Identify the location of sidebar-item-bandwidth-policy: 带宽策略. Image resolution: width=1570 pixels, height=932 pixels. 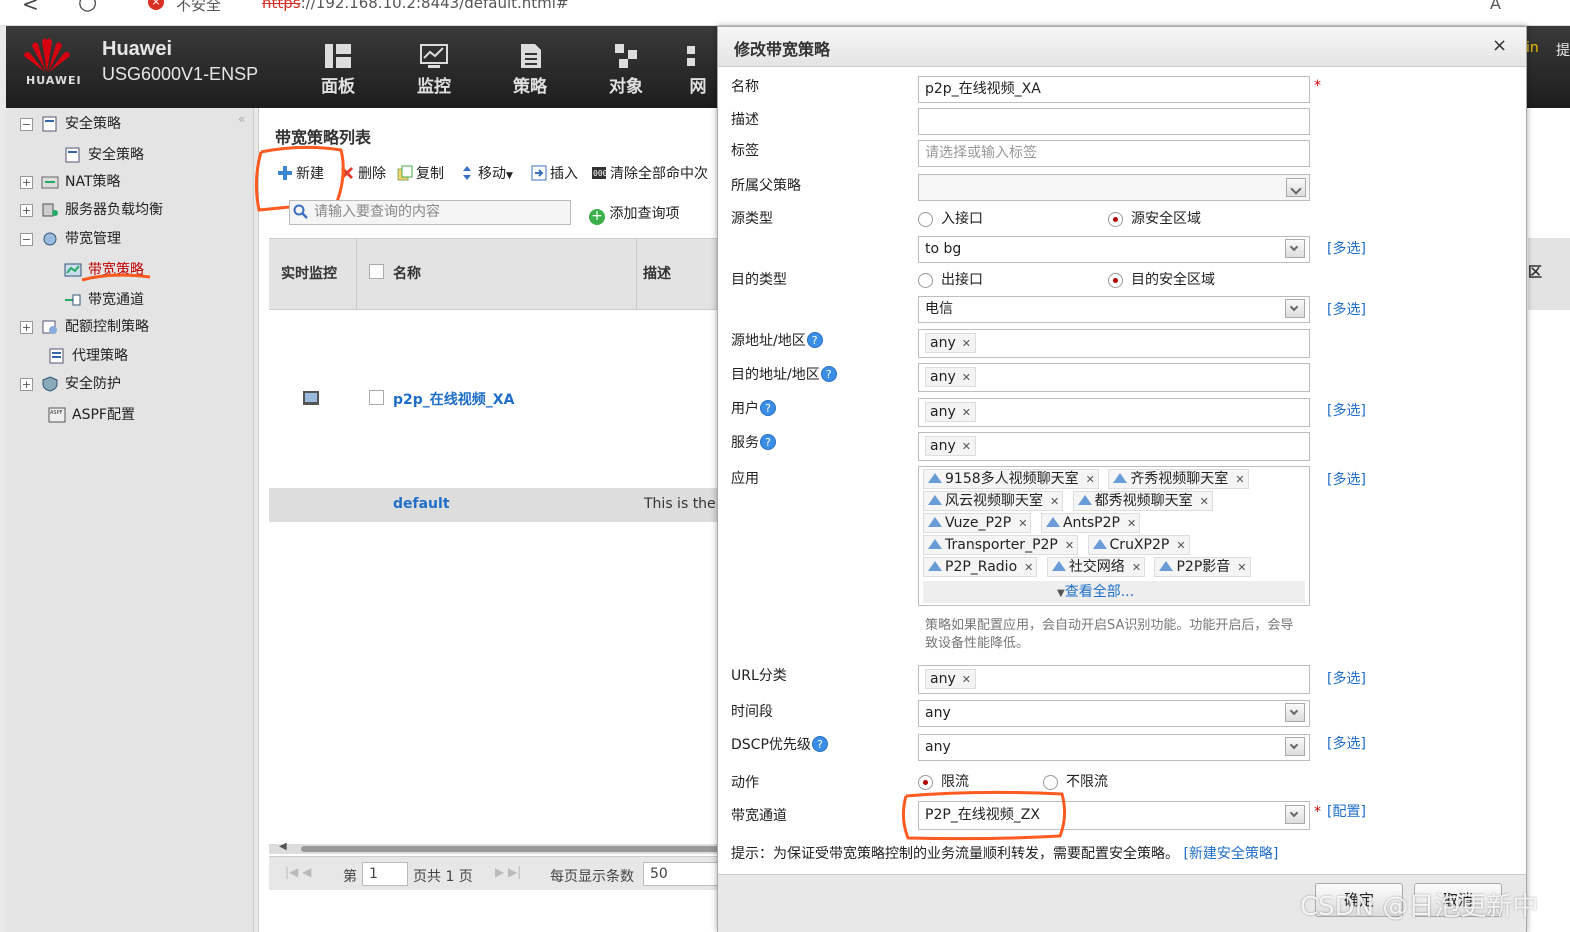
(104, 270).